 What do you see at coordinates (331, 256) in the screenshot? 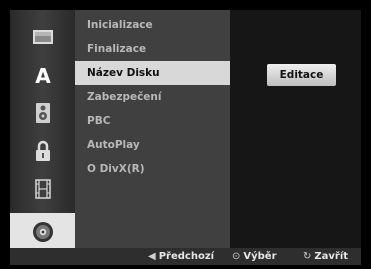
I see `hint-close-label: Zavřít` at bounding box center [331, 256].